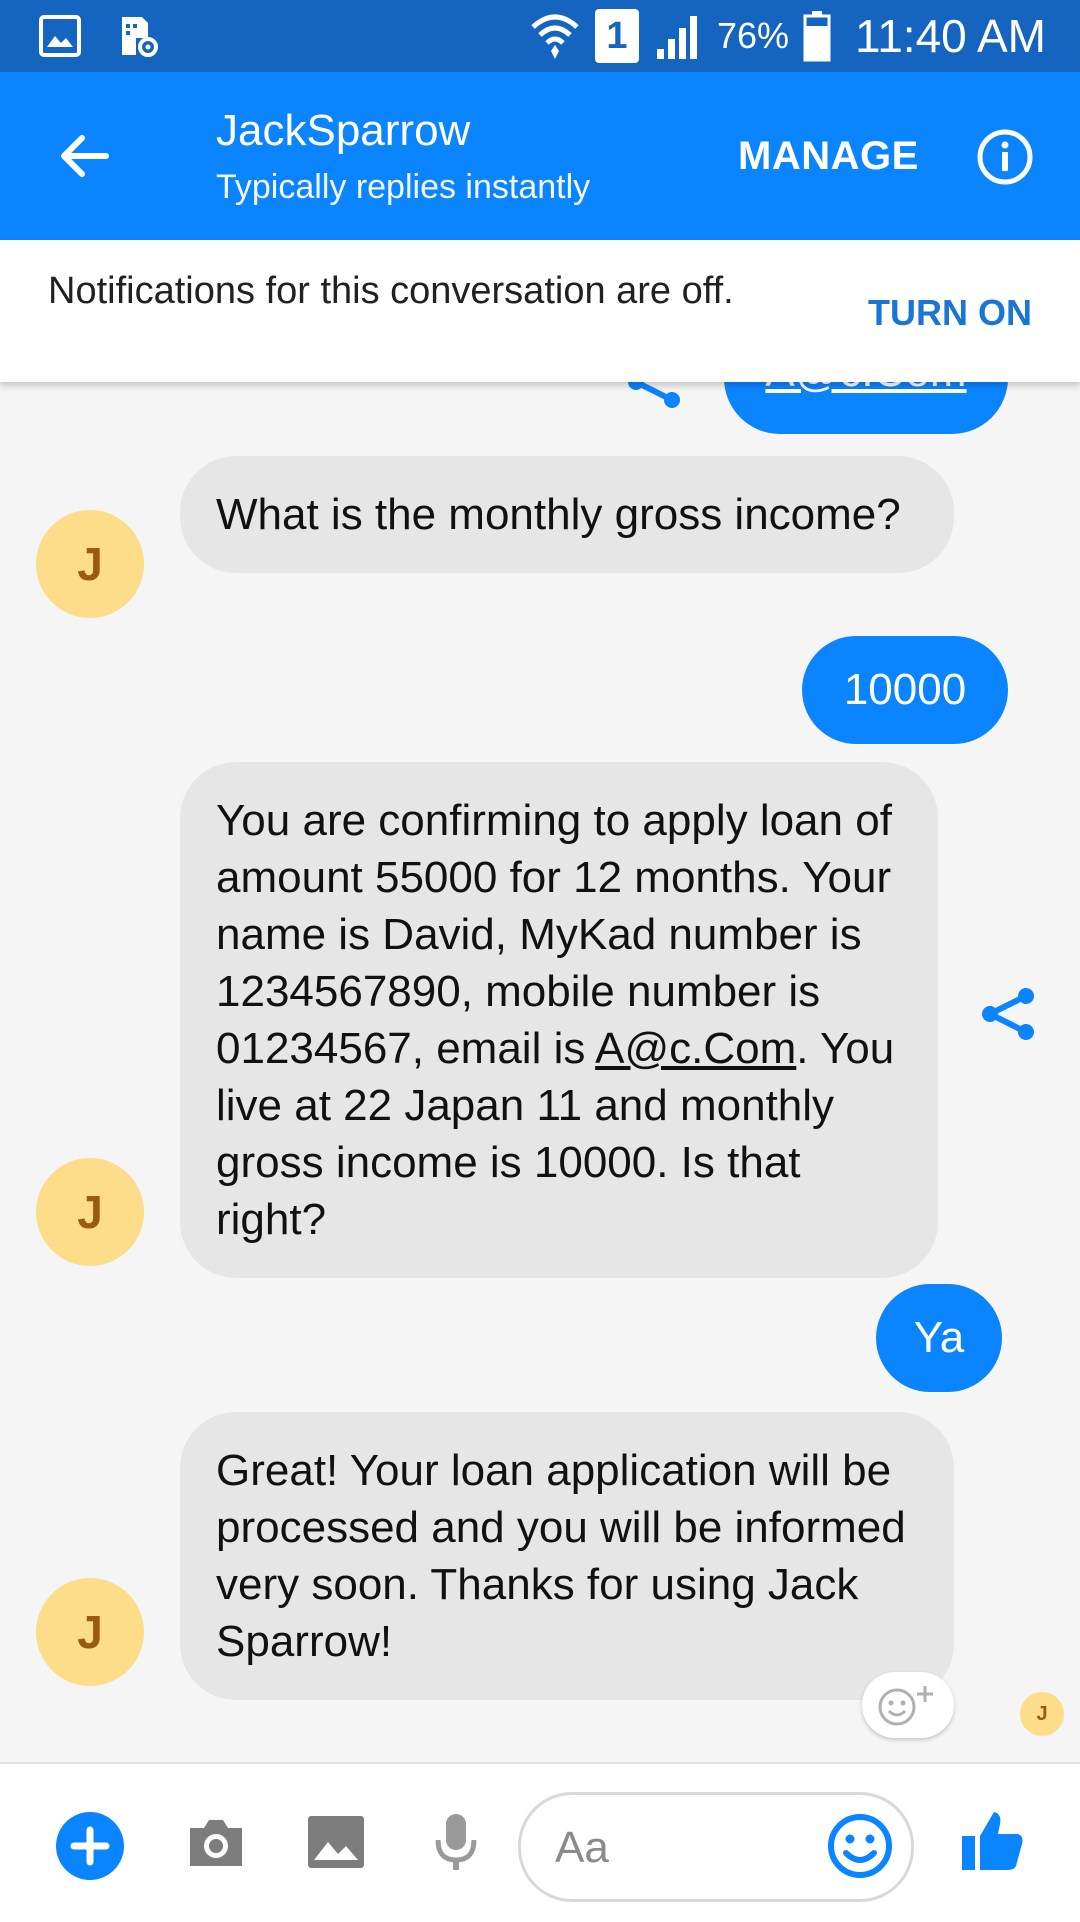 This screenshot has height=1922, width=1080. What do you see at coordinates (558, 514) in the screenshot?
I see `message-text: What is the monthly gross income?` at bounding box center [558, 514].